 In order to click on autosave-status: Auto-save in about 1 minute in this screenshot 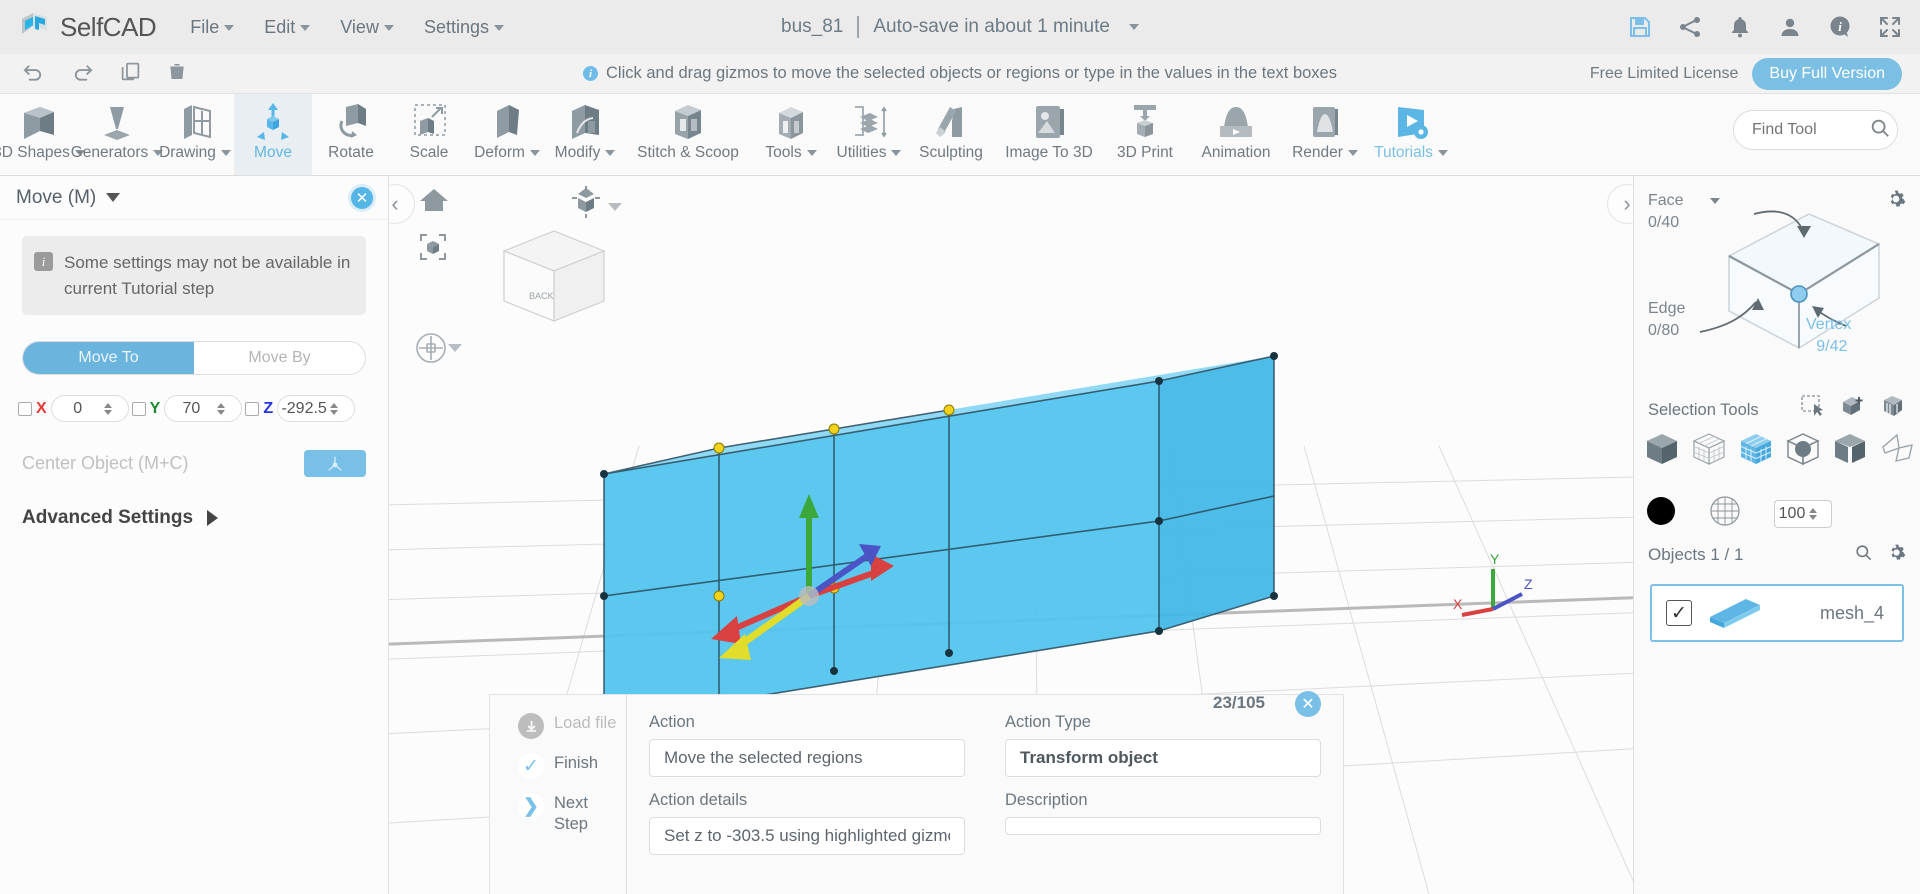, I will do `click(991, 27)`.